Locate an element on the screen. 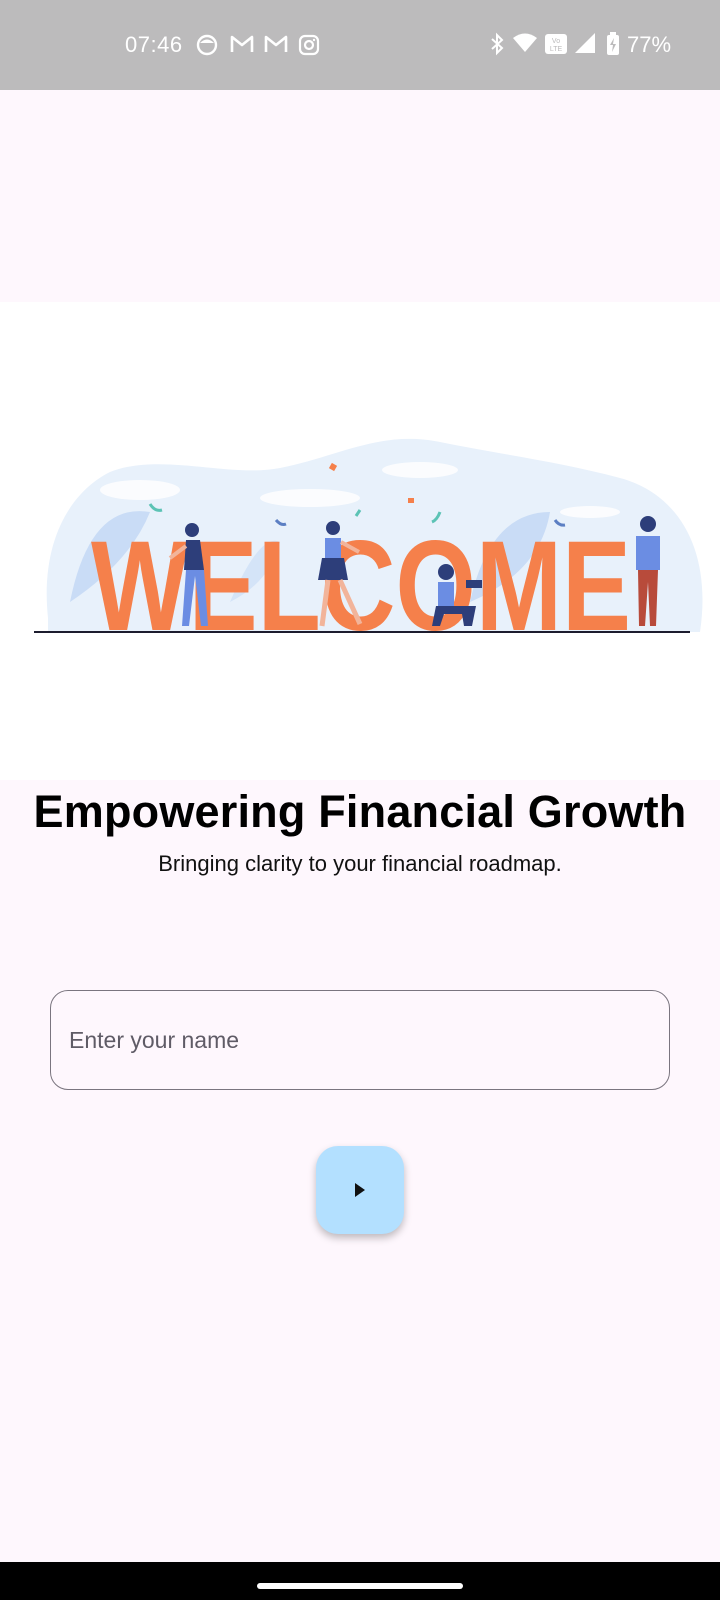 The width and height of the screenshot is (720, 1600). battery-icon is located at coordinates (613, 43).